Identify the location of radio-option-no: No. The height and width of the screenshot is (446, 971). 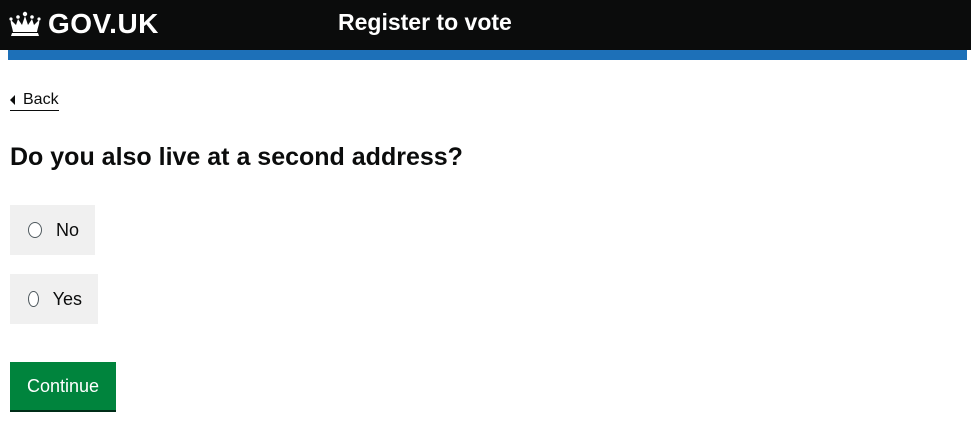
(52, 230).